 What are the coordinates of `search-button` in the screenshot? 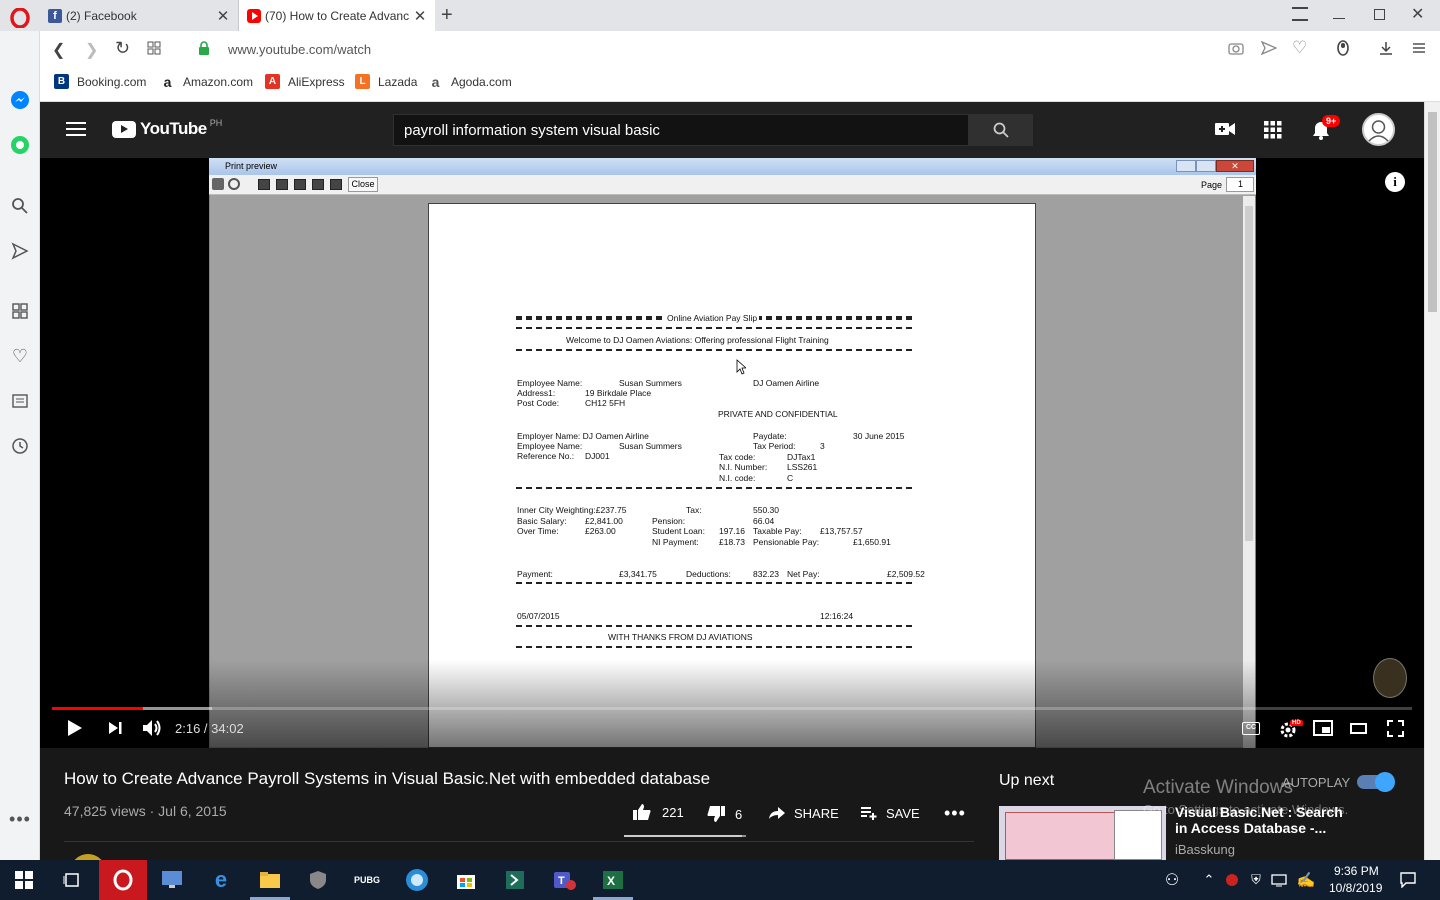 It's located at (1000, 130).